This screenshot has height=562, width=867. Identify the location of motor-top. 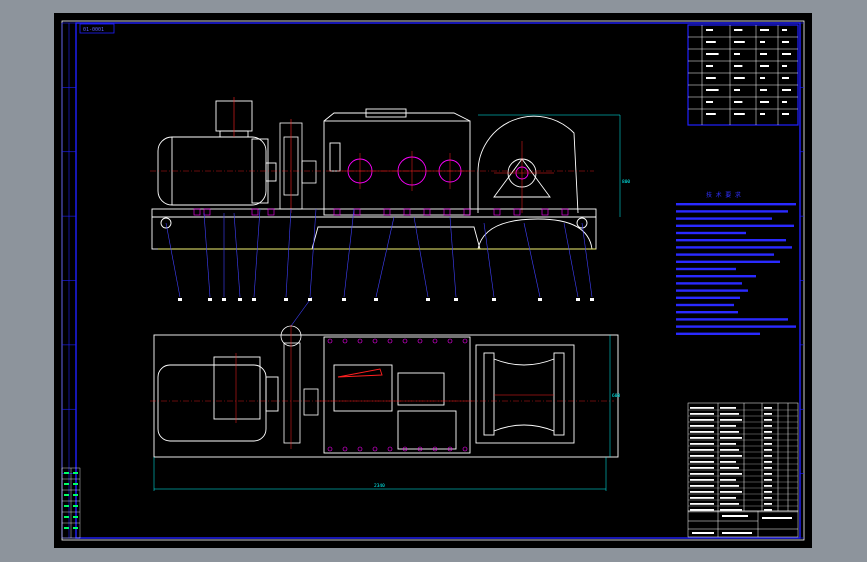
(218, 397).